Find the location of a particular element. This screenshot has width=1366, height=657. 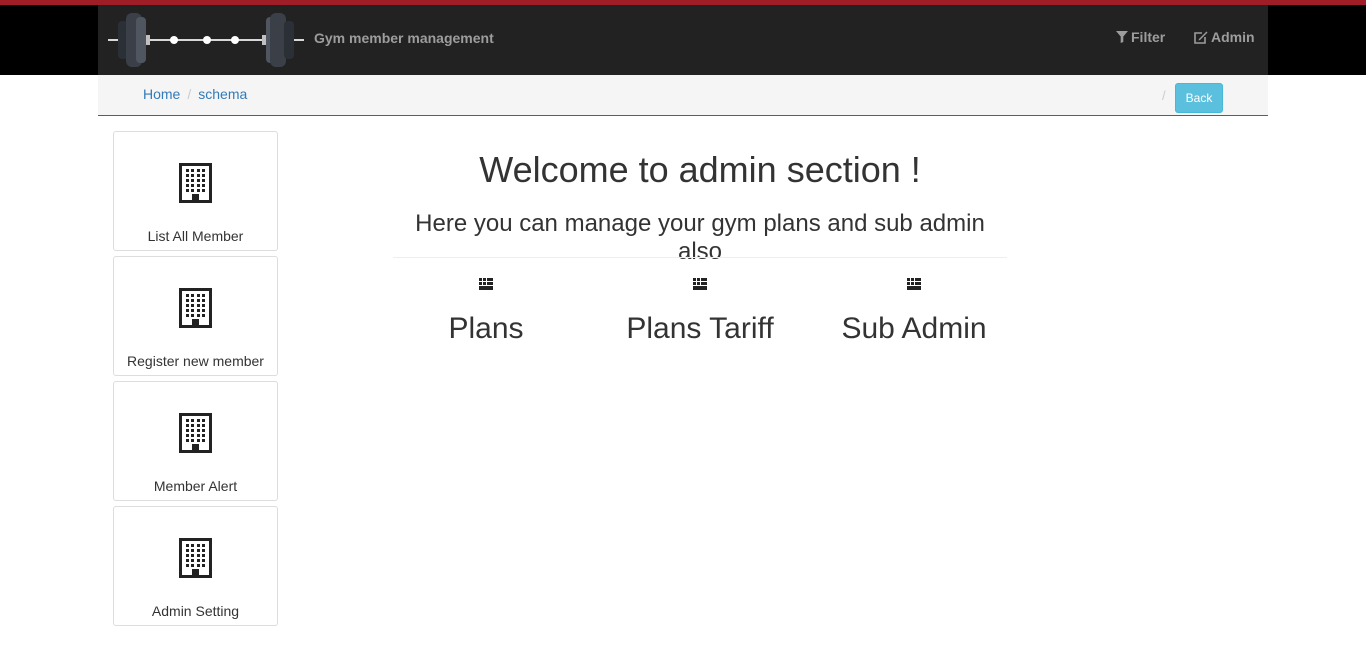

filter-icon is located at coordinates (1122, 37).